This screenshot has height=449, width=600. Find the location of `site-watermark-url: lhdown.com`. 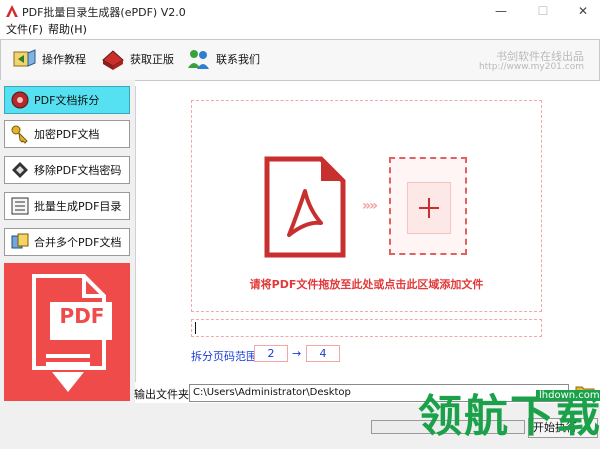

site-watermark-url: lhdown.com is located at coordinates (568, 395).